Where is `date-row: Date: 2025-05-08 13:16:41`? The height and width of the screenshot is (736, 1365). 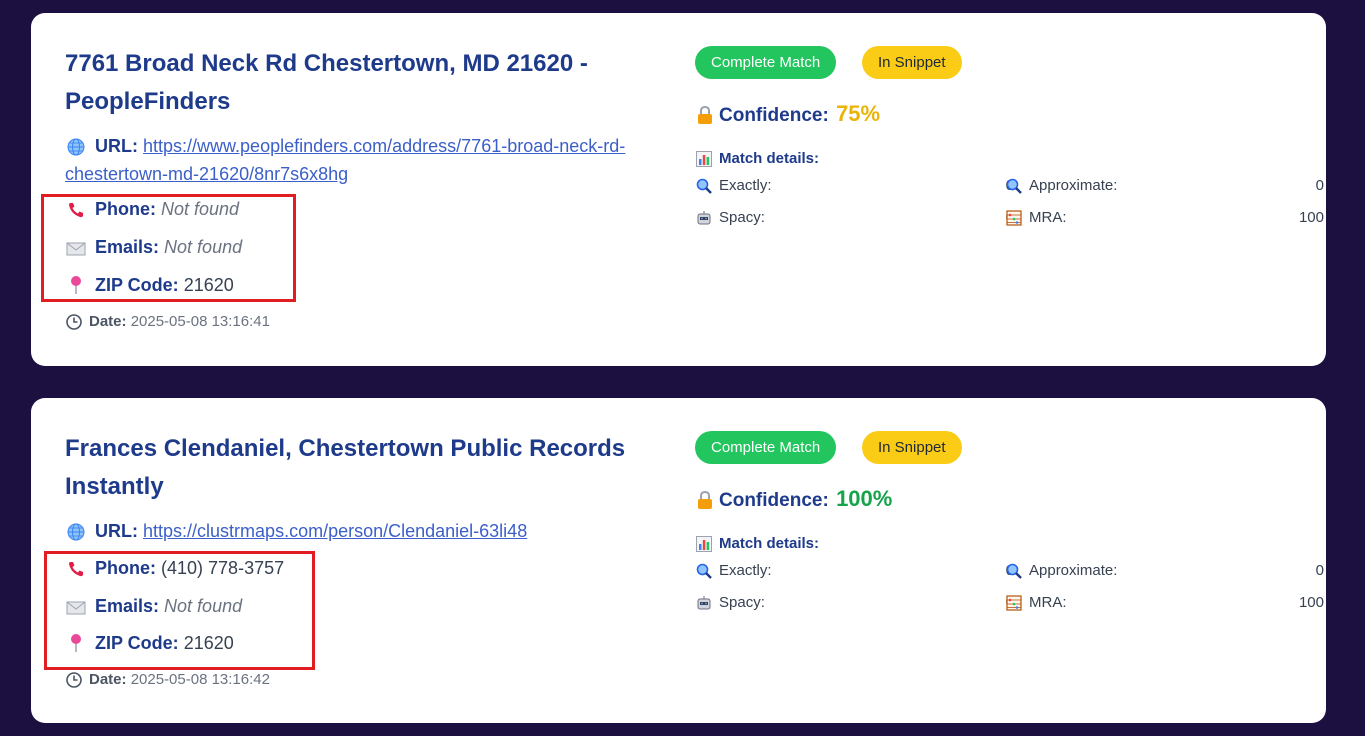 date-row: Date: 2025-05-08 13:16:41 is located at coordinates (167, 322).